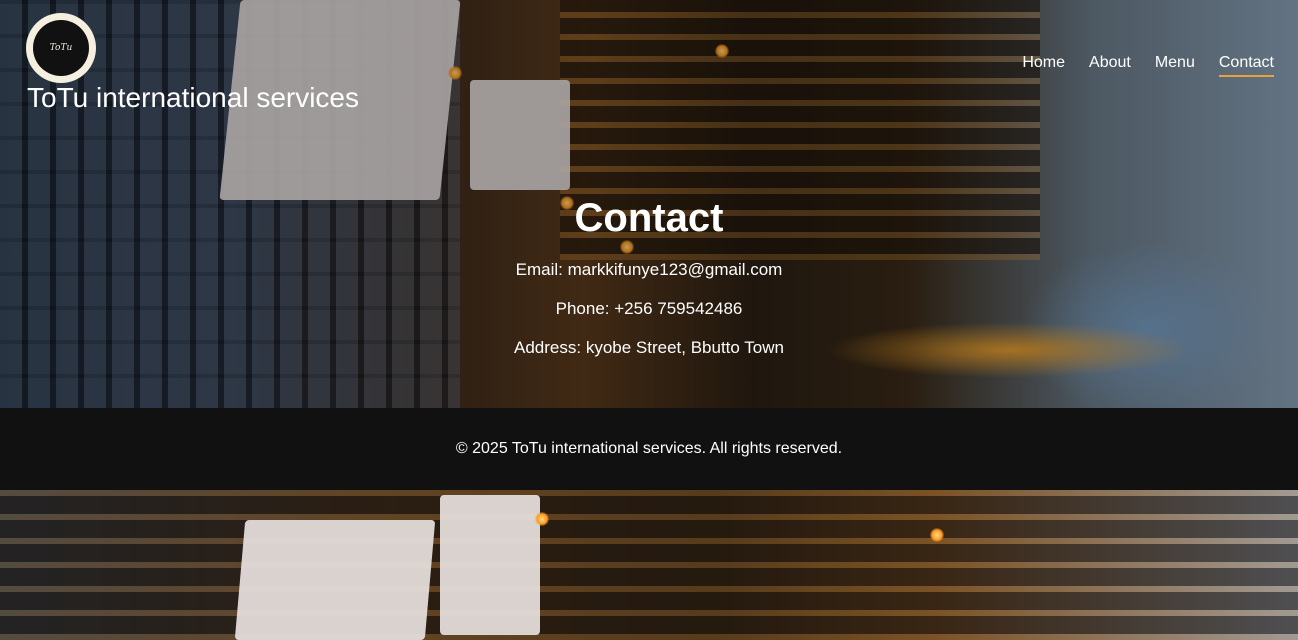 The image size is (1298, 640). I want to click on logo-pot-icon: ToTu, so click(61, 48).